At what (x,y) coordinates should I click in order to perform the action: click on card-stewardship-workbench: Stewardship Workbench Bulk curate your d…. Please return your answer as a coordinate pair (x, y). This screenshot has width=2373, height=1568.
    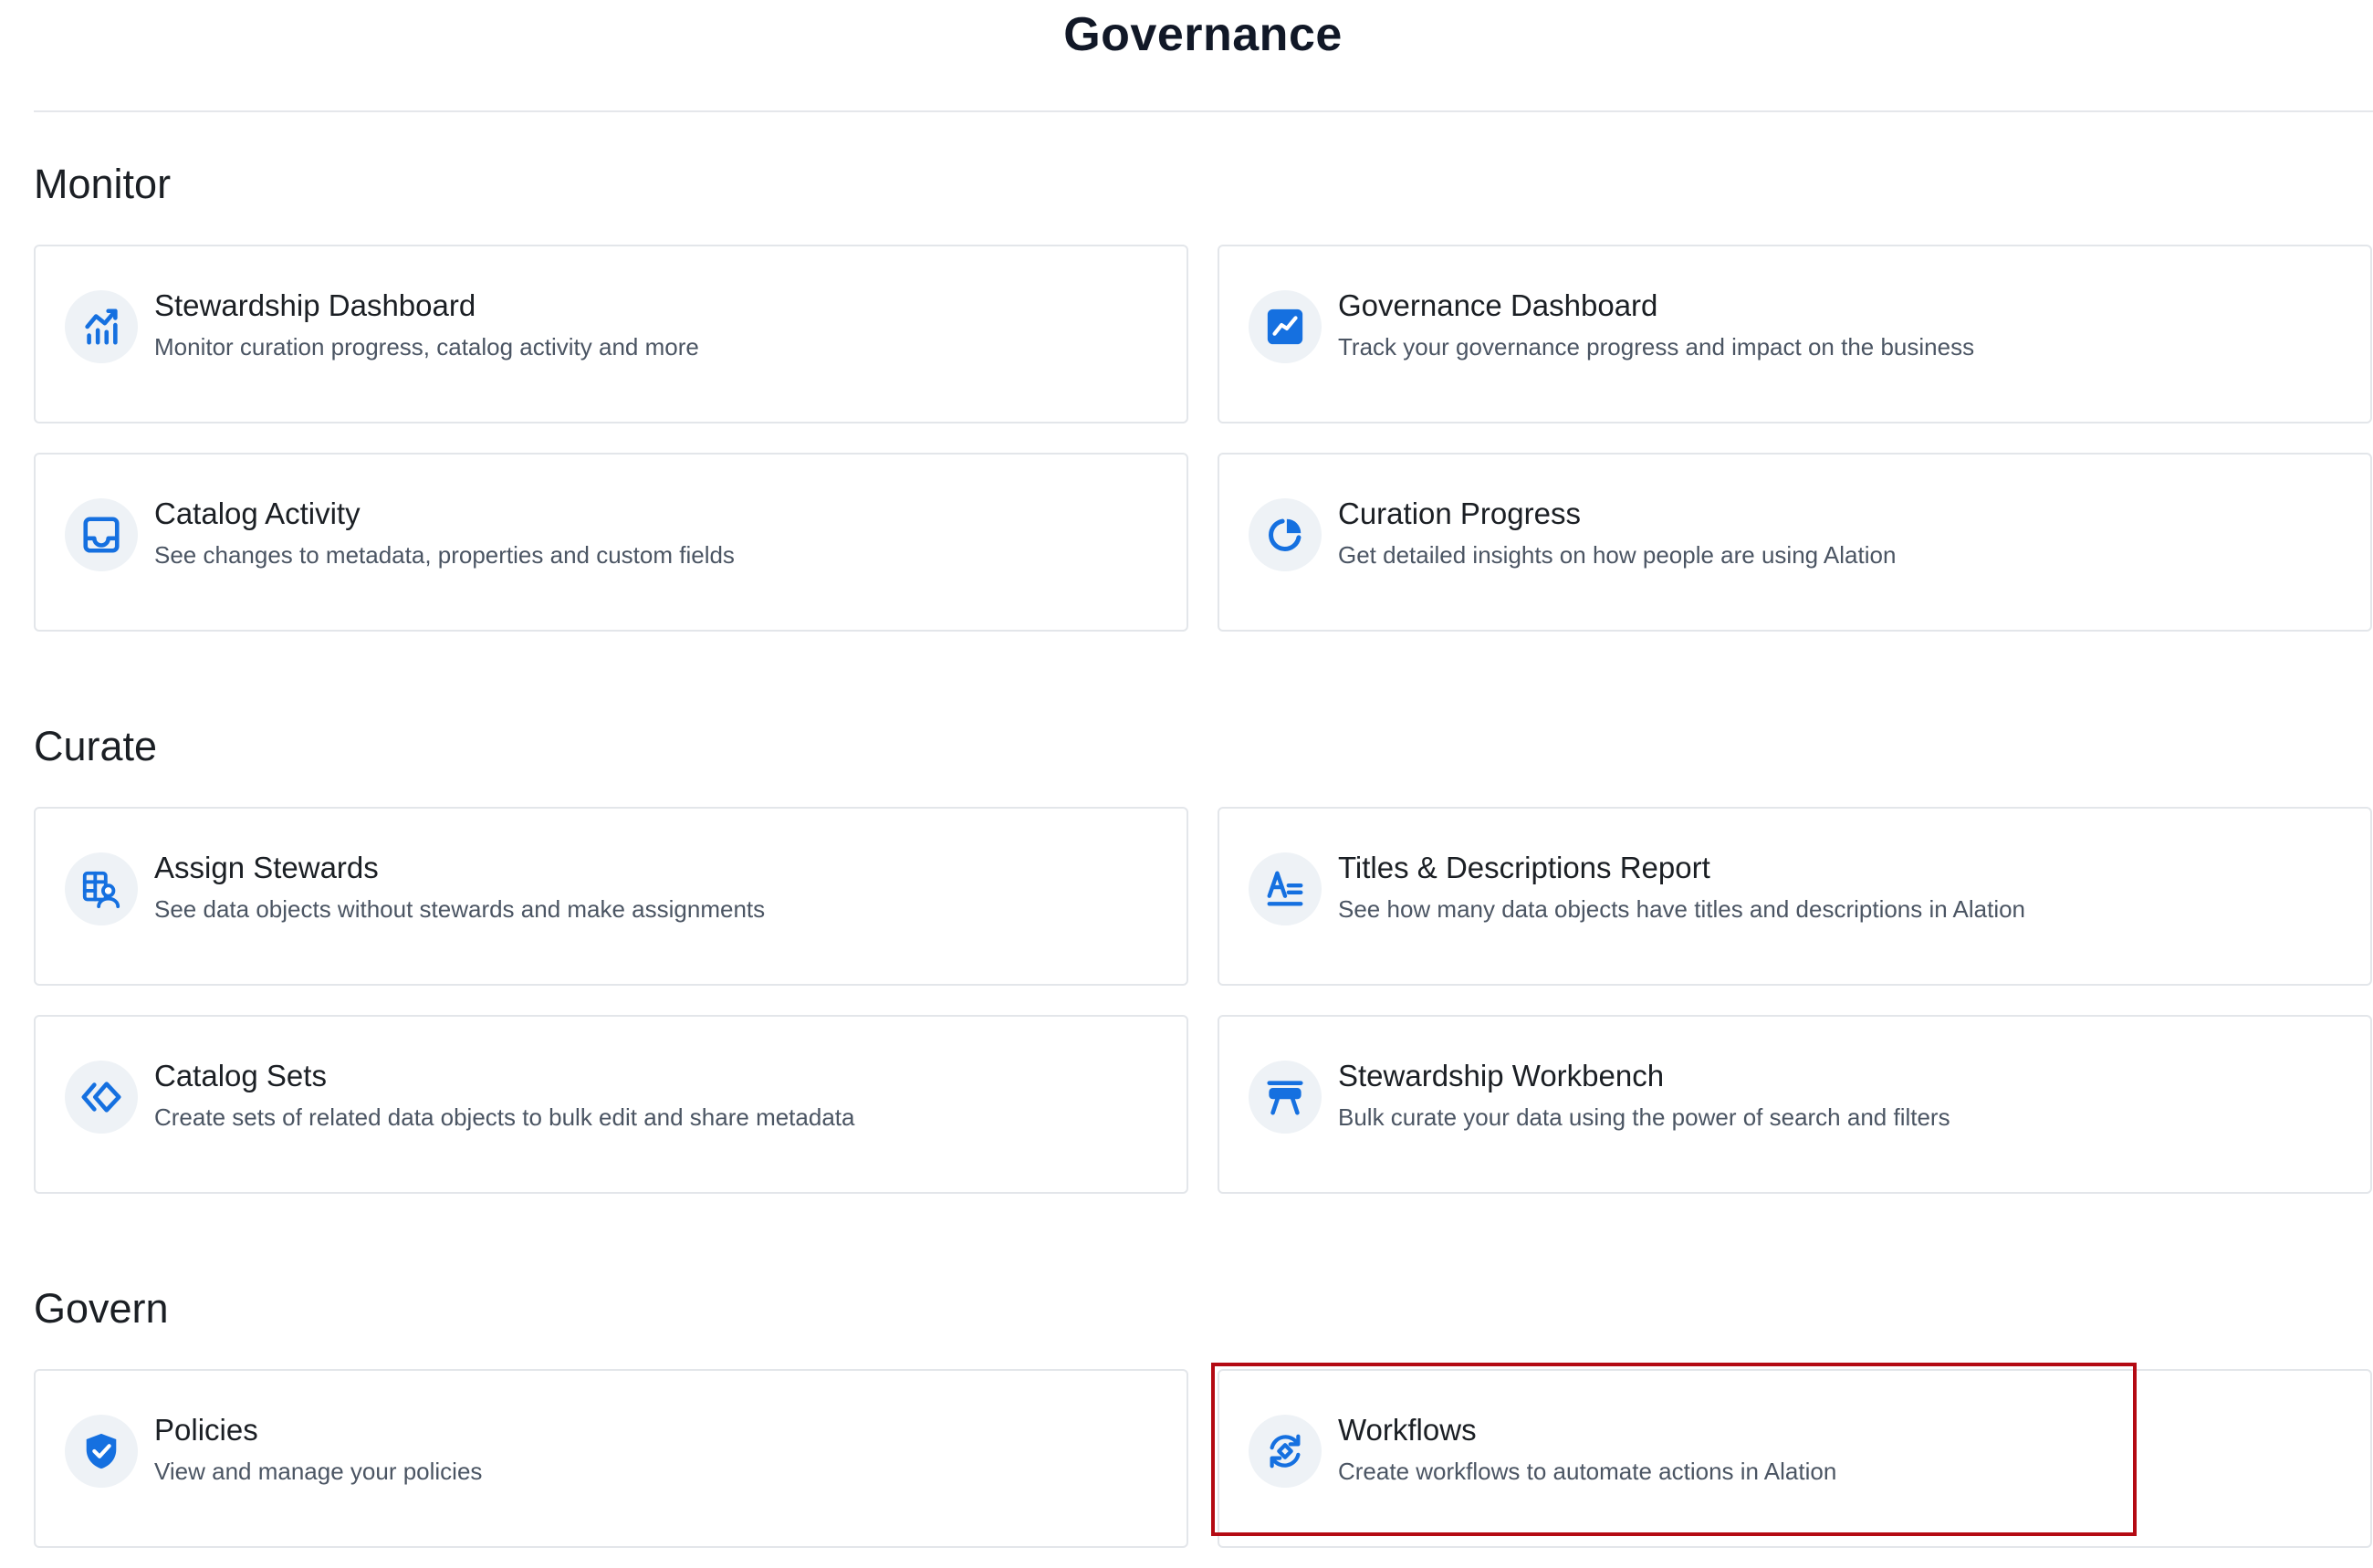
    Looking at the image, I should click on (1795, 1104).